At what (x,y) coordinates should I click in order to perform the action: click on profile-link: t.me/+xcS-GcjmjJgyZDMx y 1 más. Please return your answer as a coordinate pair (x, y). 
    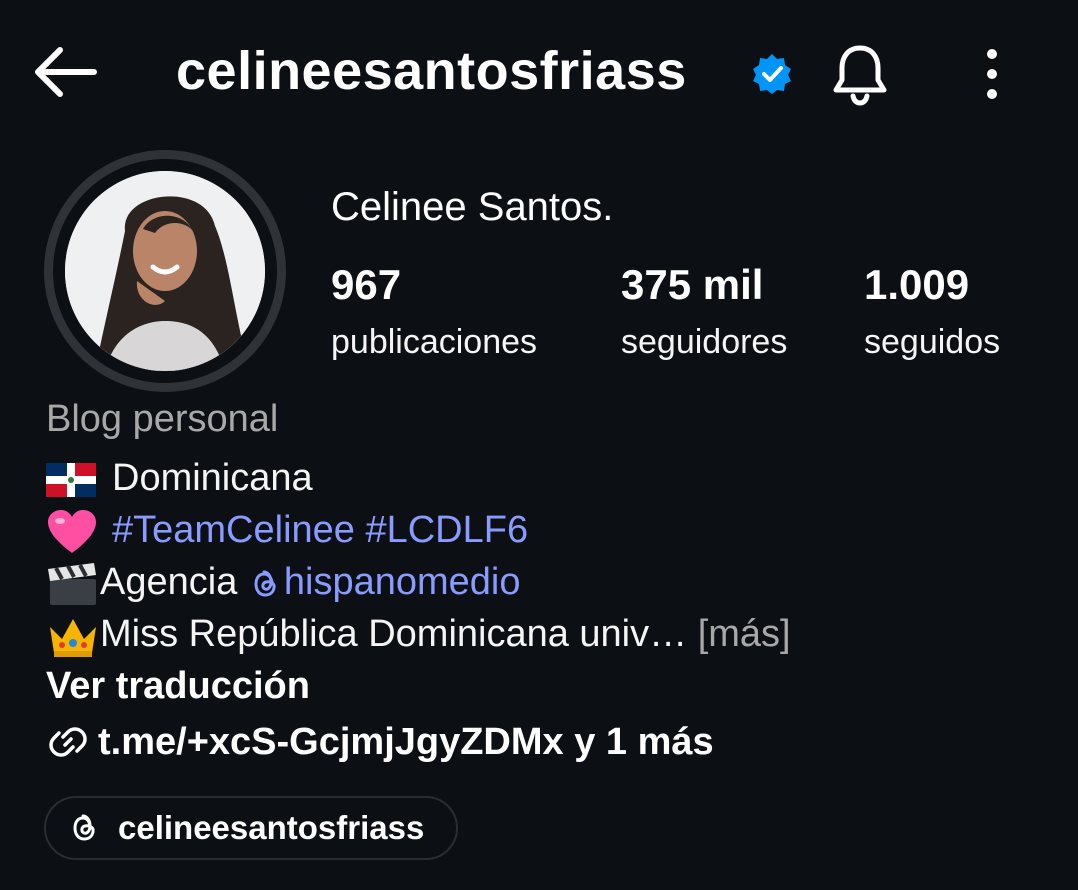
    Looking at the image, I should click on (380, 742).